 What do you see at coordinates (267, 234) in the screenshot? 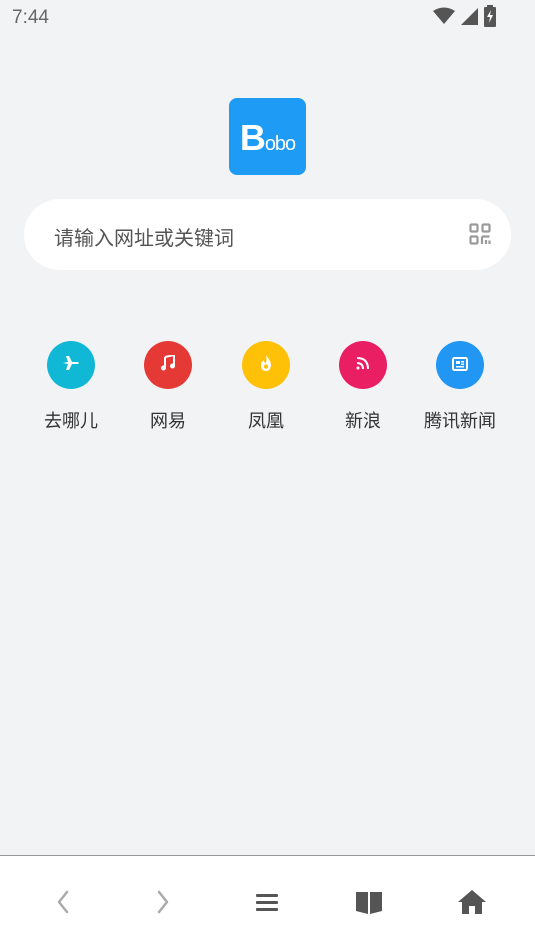
I see `search-bar: 请输入网址或关键词` at bounding box center [267, 234].